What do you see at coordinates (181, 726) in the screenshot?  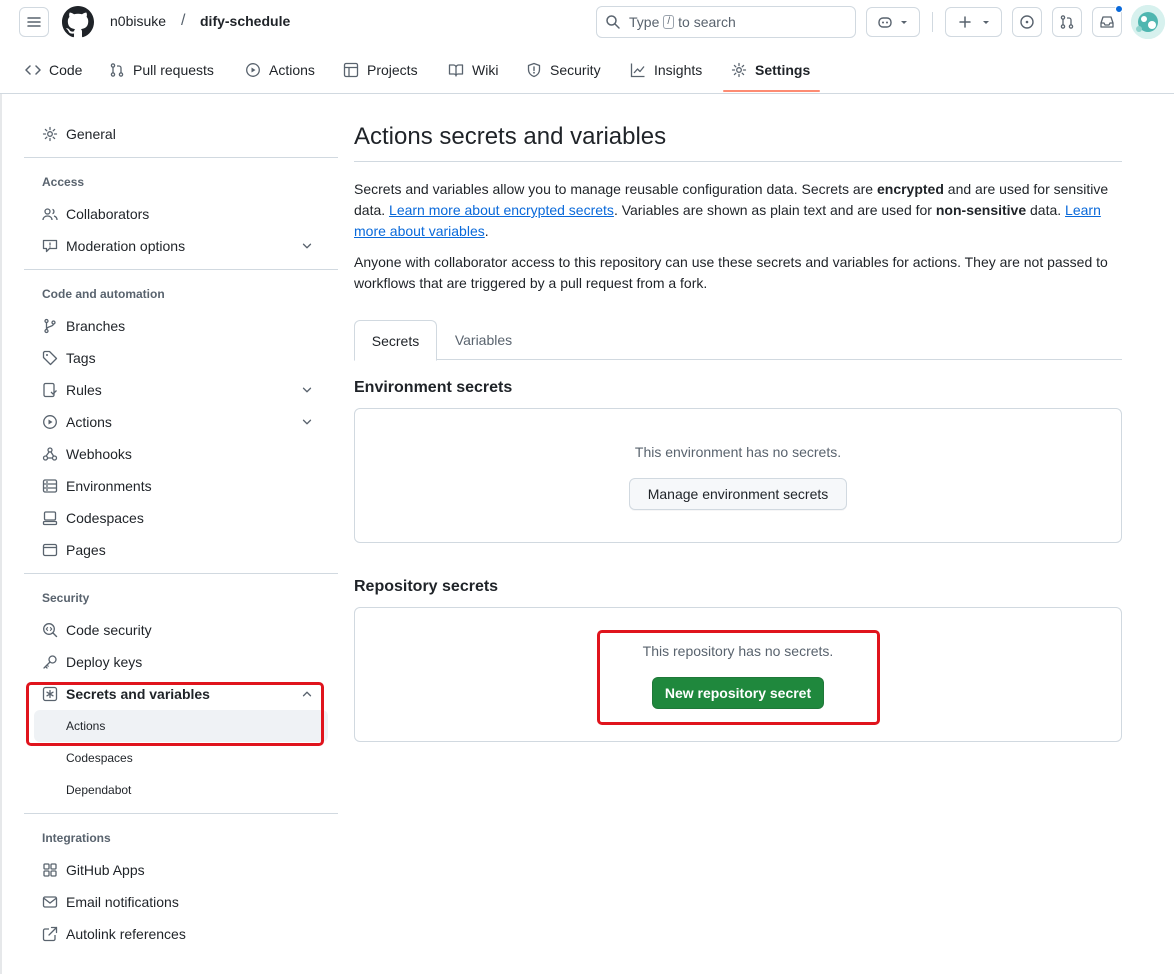 I see `sidebar-subitem-actions: Actions` at bounding box center [181, 726].